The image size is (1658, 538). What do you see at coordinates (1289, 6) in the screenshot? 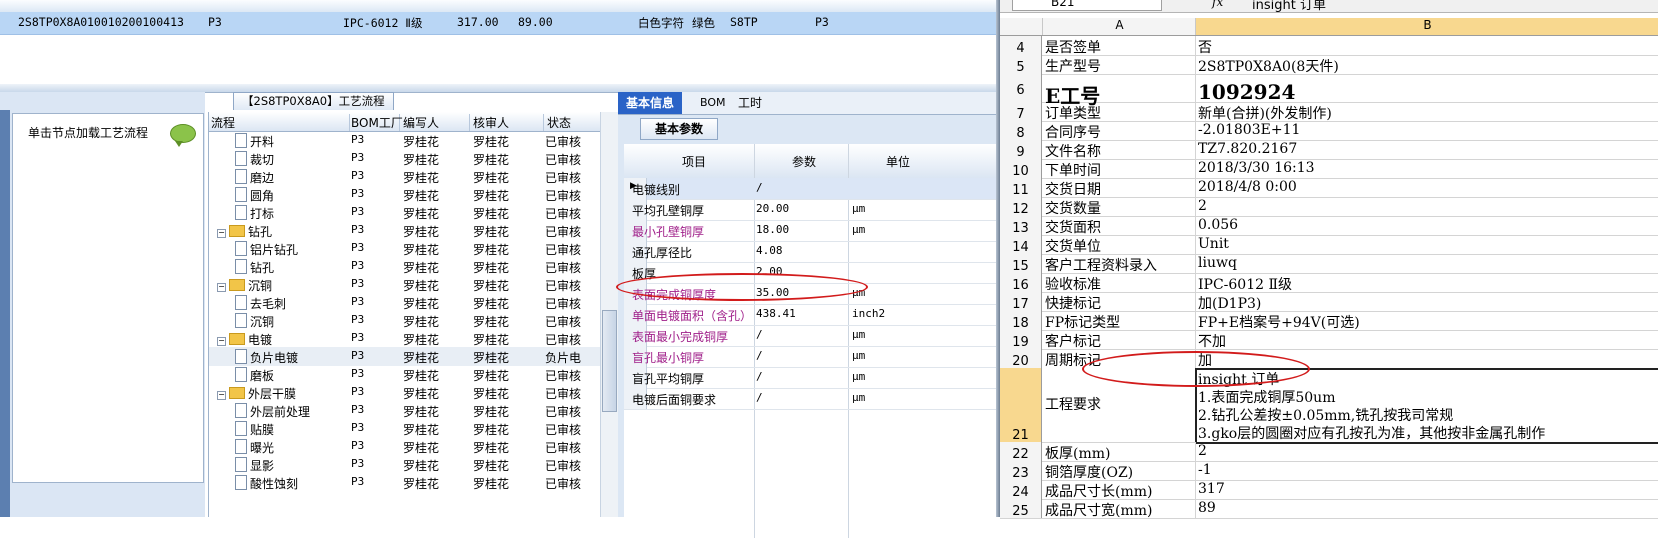
I see `formula-input: insight 订单` at bounding box center [1289, 6].